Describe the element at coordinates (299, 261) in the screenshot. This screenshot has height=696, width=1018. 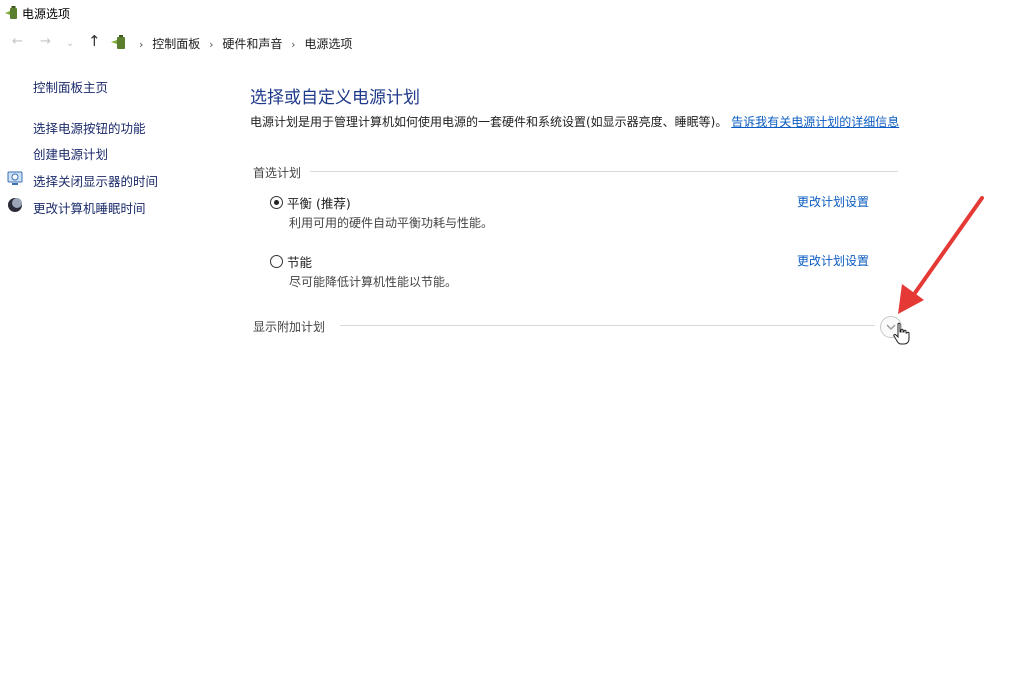
I see `plan-power-saver-name: 节能` at that location.